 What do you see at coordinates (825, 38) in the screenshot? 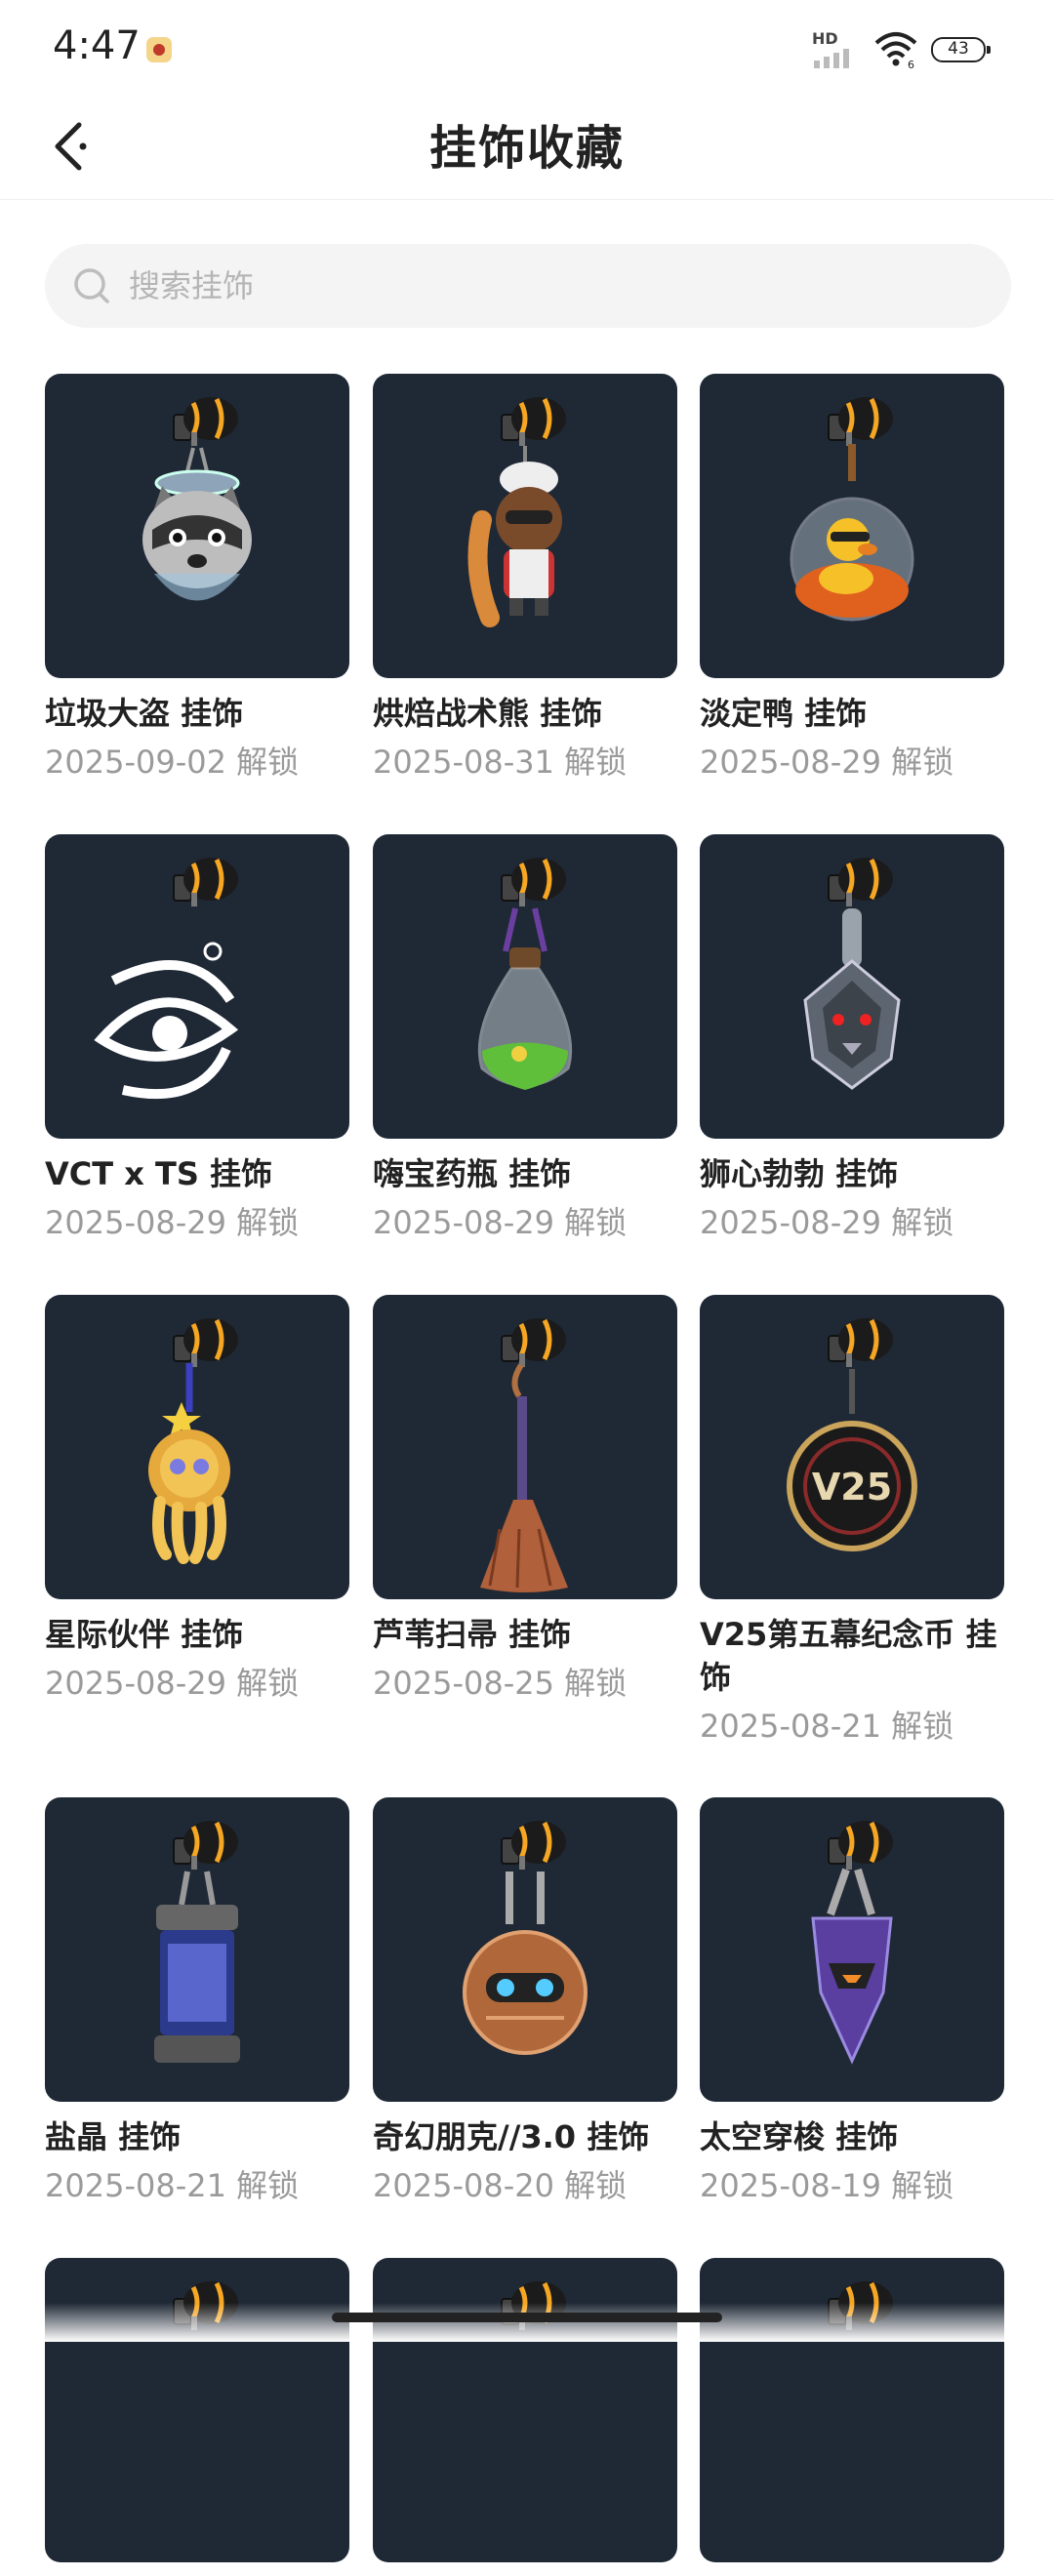
I see `network-type: HD` at bounding box center [825, 38].